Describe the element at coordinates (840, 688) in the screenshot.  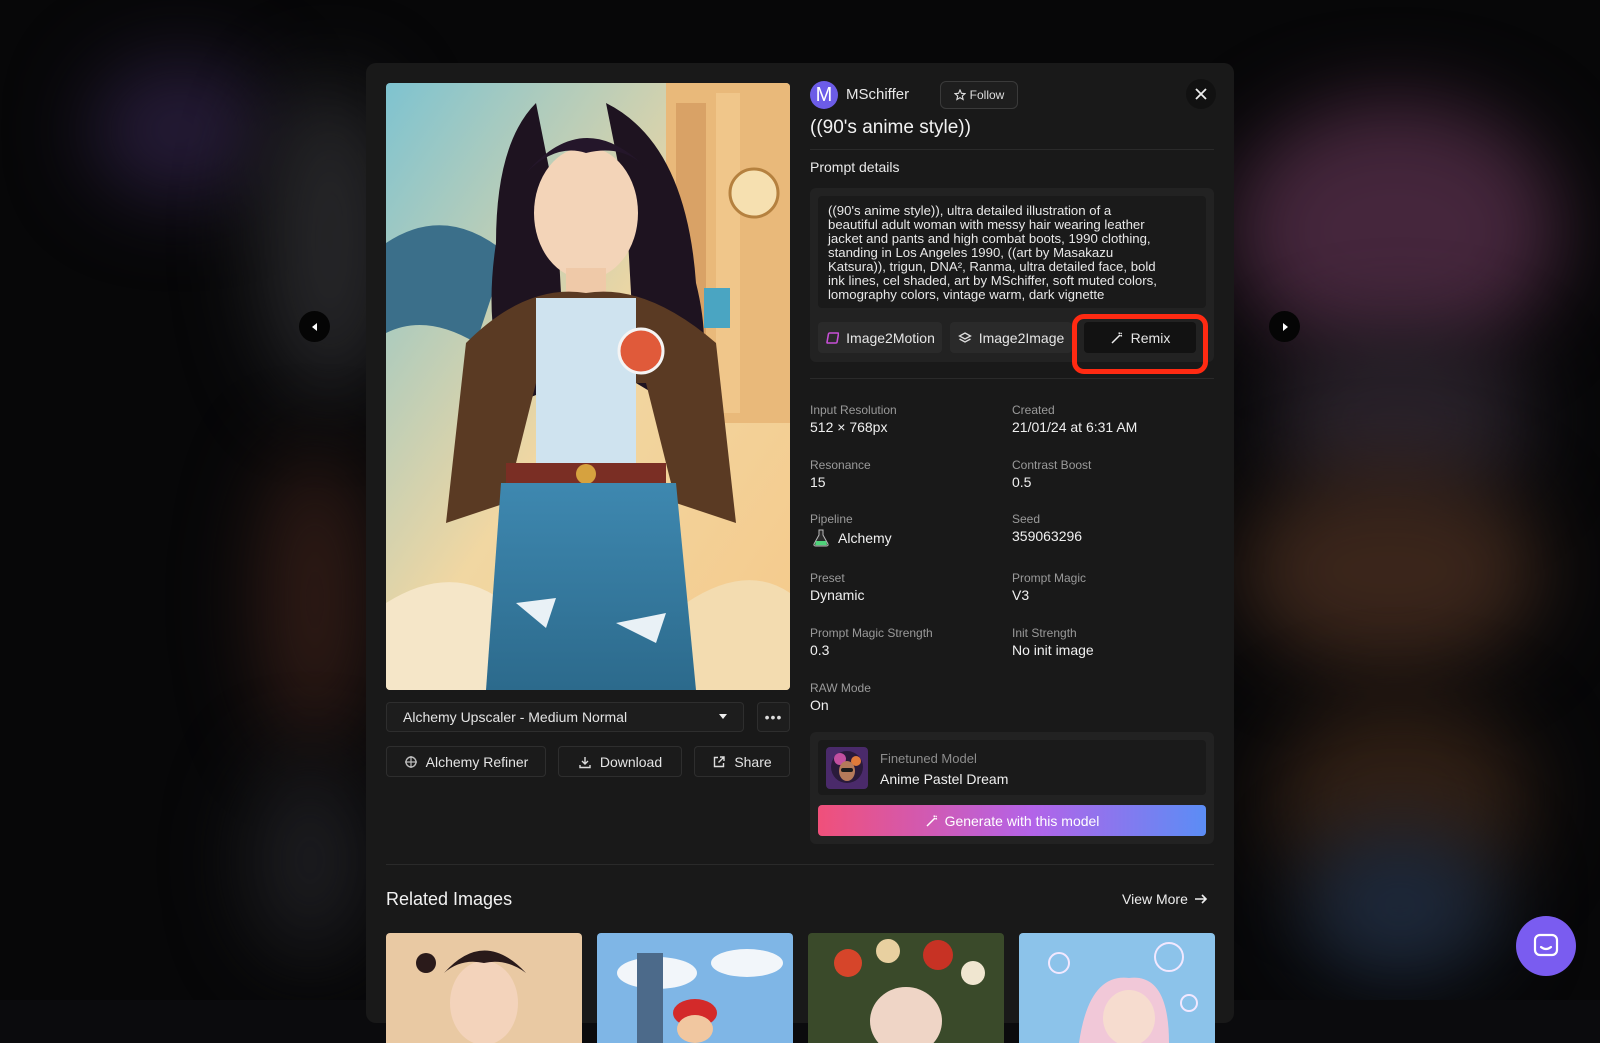
I see `raw-mode-label: RAW Mode` at that location.